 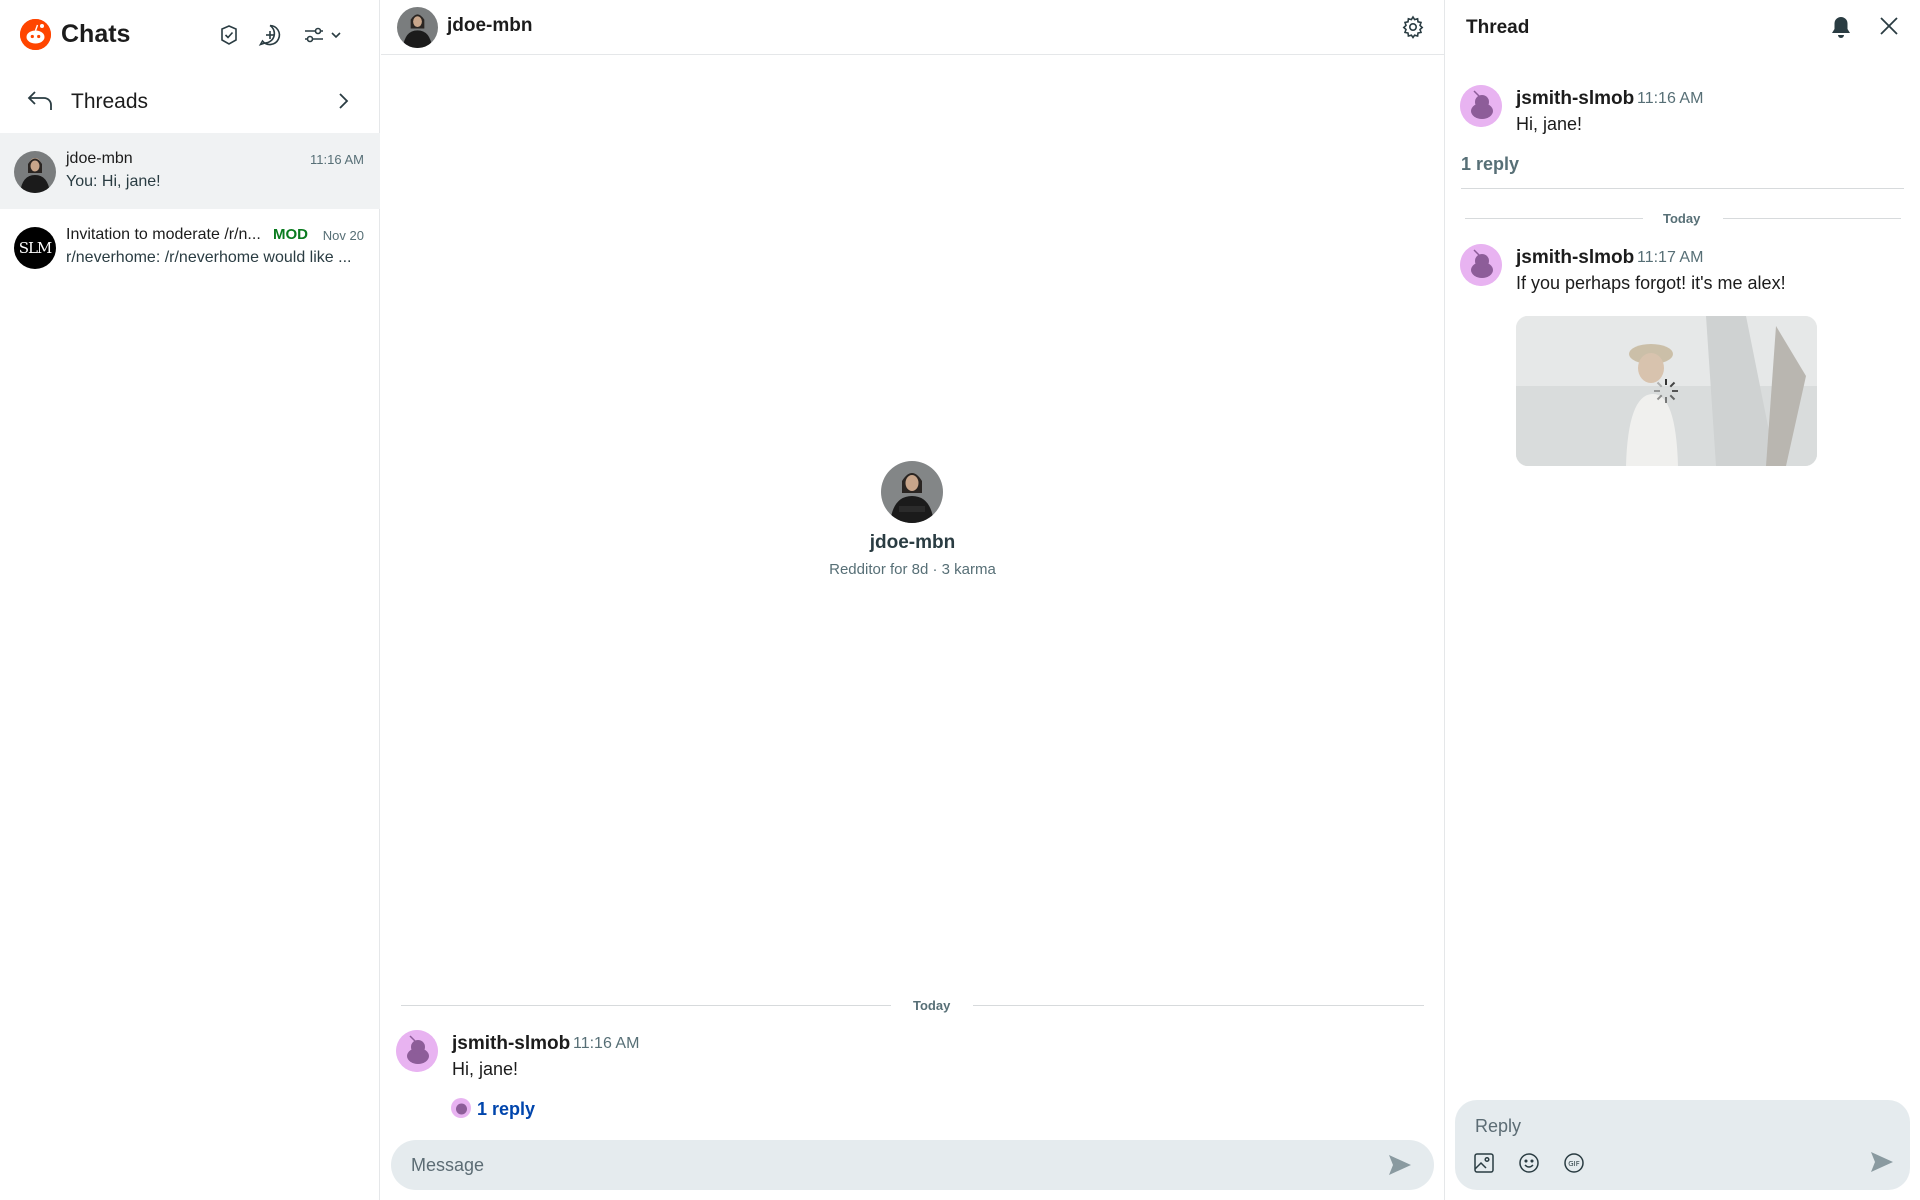 I want to click on svg-text: GIF, so click(x=1574, y=1164).